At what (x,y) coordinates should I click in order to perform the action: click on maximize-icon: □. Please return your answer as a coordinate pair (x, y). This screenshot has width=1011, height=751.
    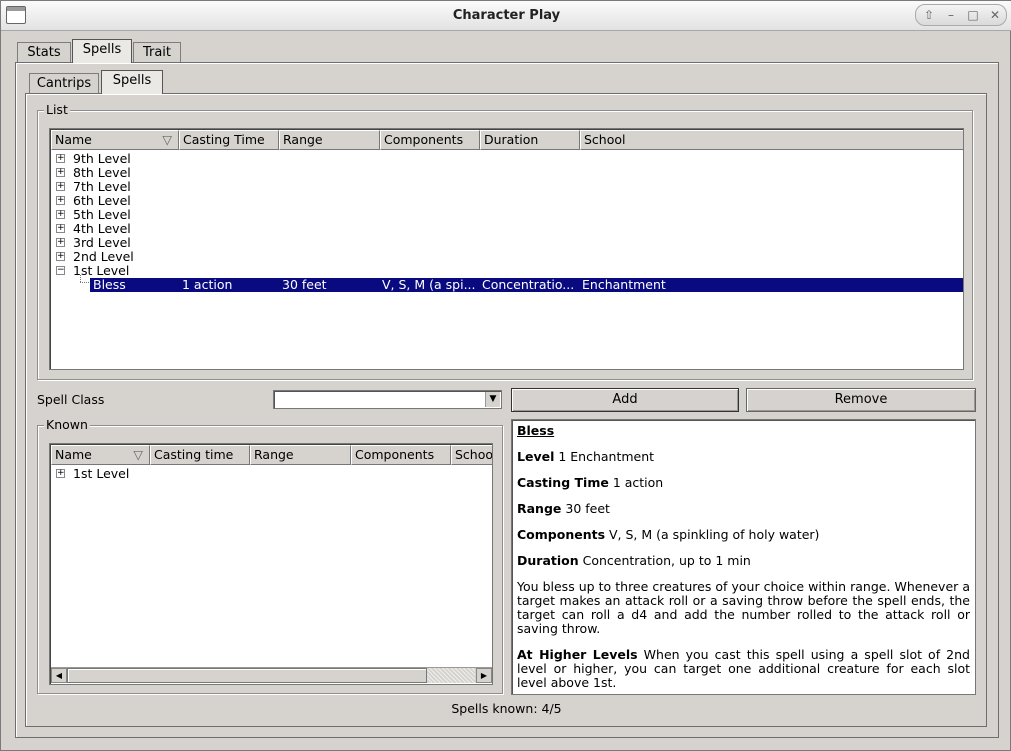
    Looking at the image, I should click on (973, 15).